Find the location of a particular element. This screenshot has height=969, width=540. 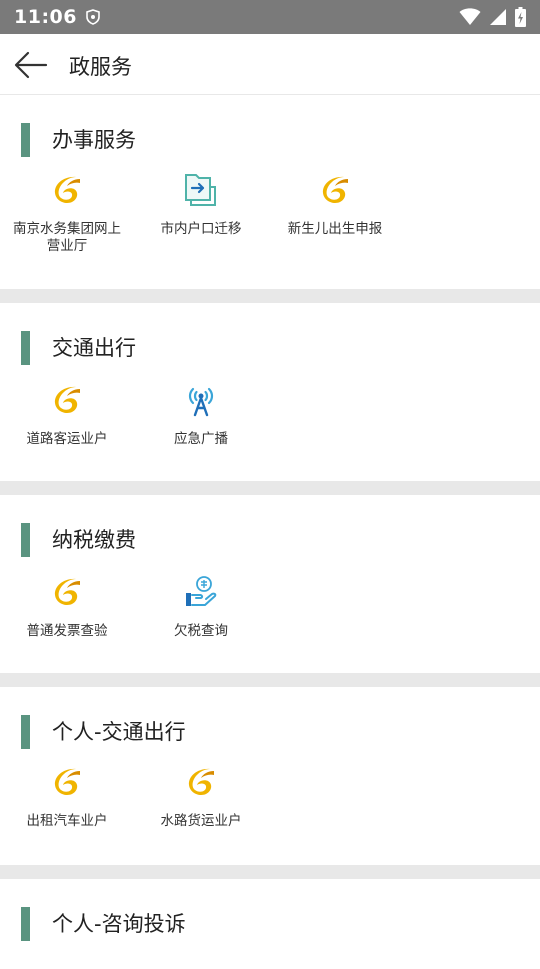

service-item-label: 南京水务集团网上营业厅 is located at coordinates (67, 237).